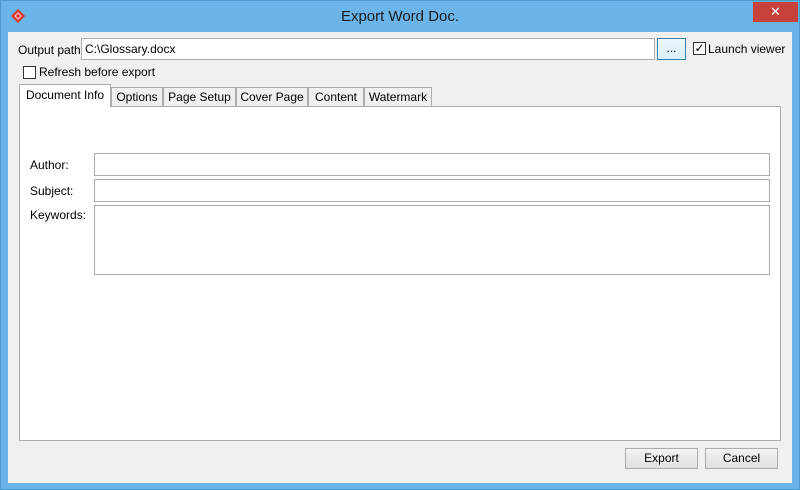 The width and height of the screenshot is (800, 490). I want to click on output-path-label: Output path:, so click(51, 50).